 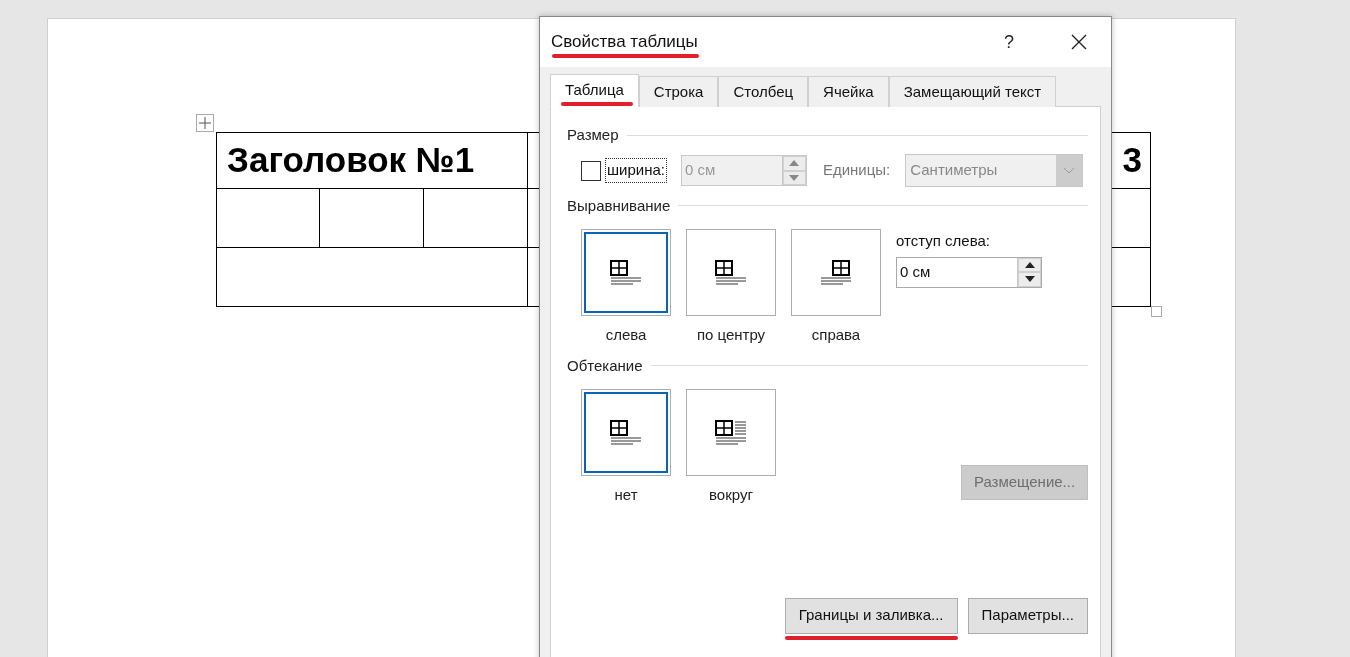 I want to click on tab: Замещающий текст, so click(x=972, y=91).